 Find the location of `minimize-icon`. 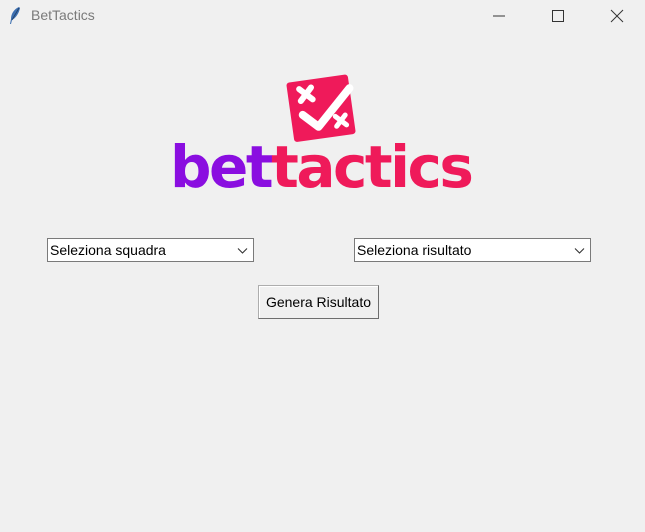

minimize-icon is located at coordinates (499, 16).